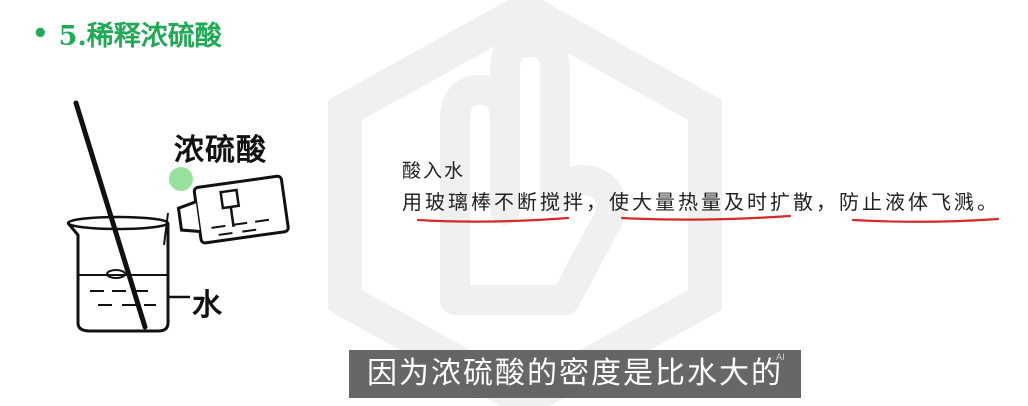 This screenshot has width=1028, height=406. What do you see at coordinates (207, 305) in the screenshot?
I see `water-label: 水` at bounding box center [207, 305].